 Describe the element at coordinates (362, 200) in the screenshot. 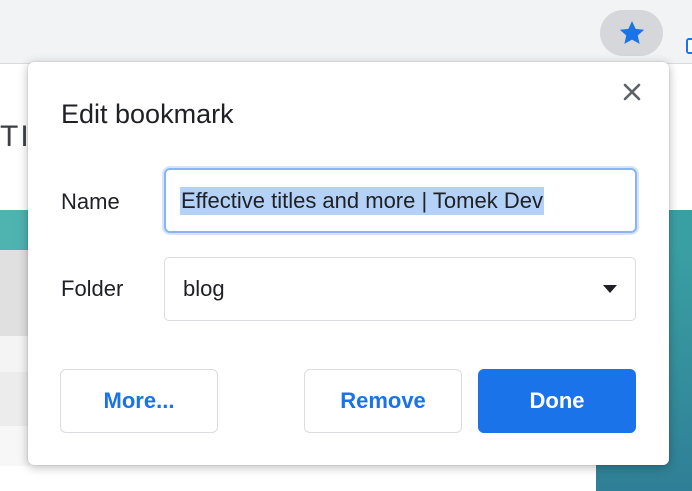

I see `name-input-value: Effective titles and more | Tomek Dev` at that location.